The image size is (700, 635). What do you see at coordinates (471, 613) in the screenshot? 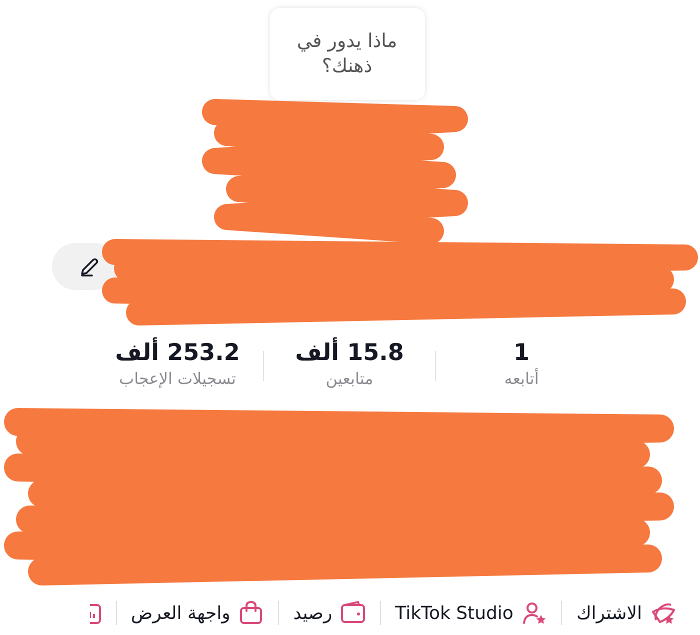
I see `shortcut-button: TikTok Studio` at bounding box center [471, 613].